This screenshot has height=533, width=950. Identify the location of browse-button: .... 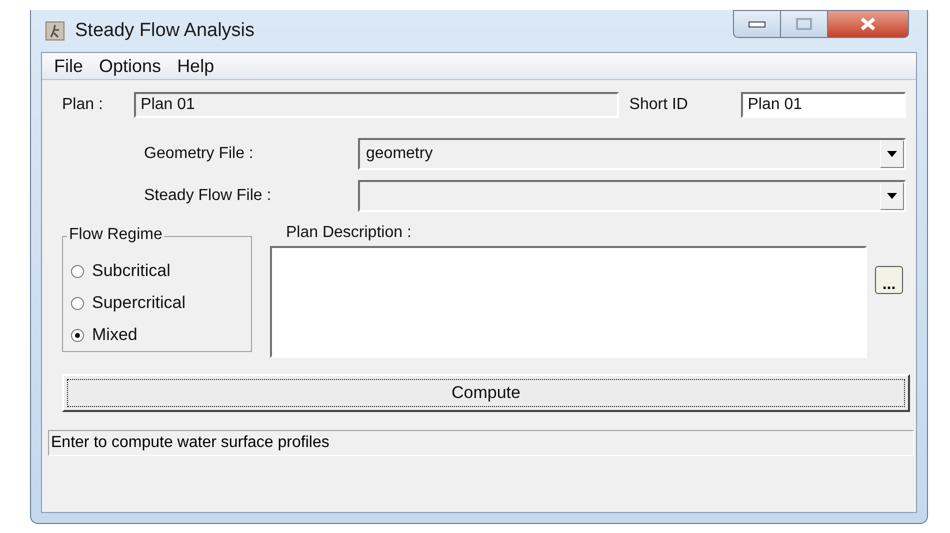
(889, 280).